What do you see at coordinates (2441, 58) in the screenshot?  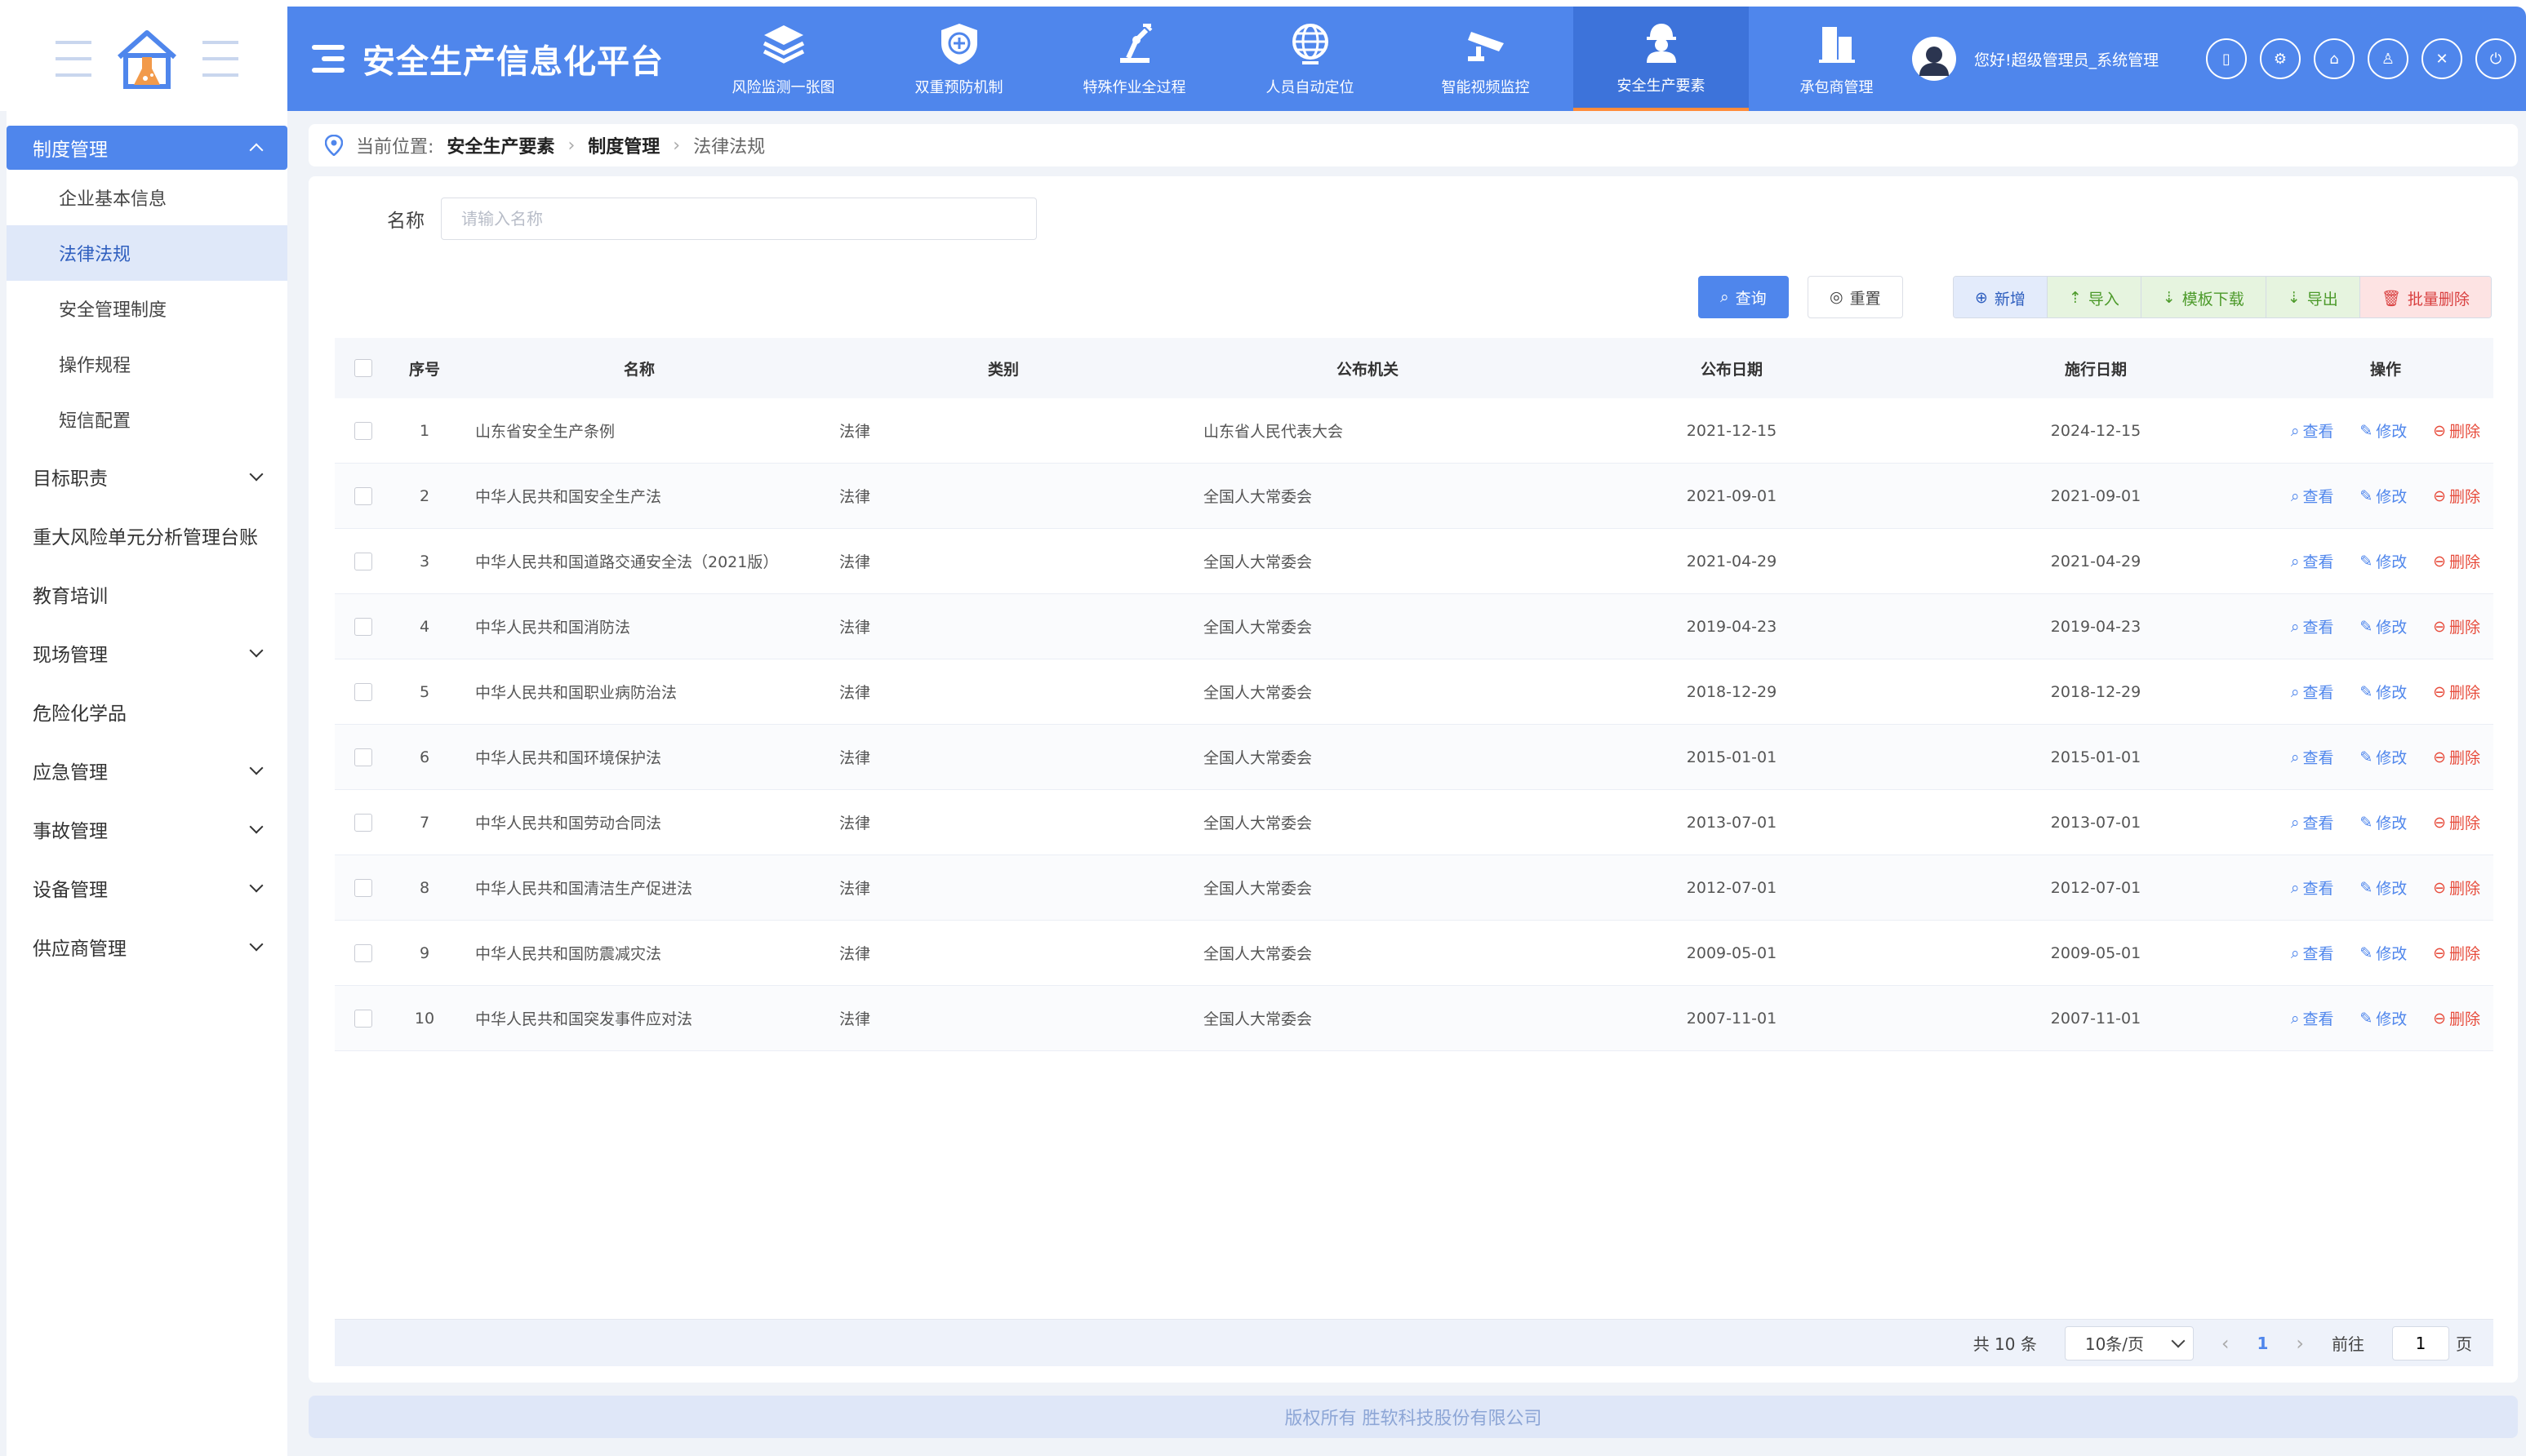 I see `fullscreen-icon: ✕` at bounding box center [2441, 58].